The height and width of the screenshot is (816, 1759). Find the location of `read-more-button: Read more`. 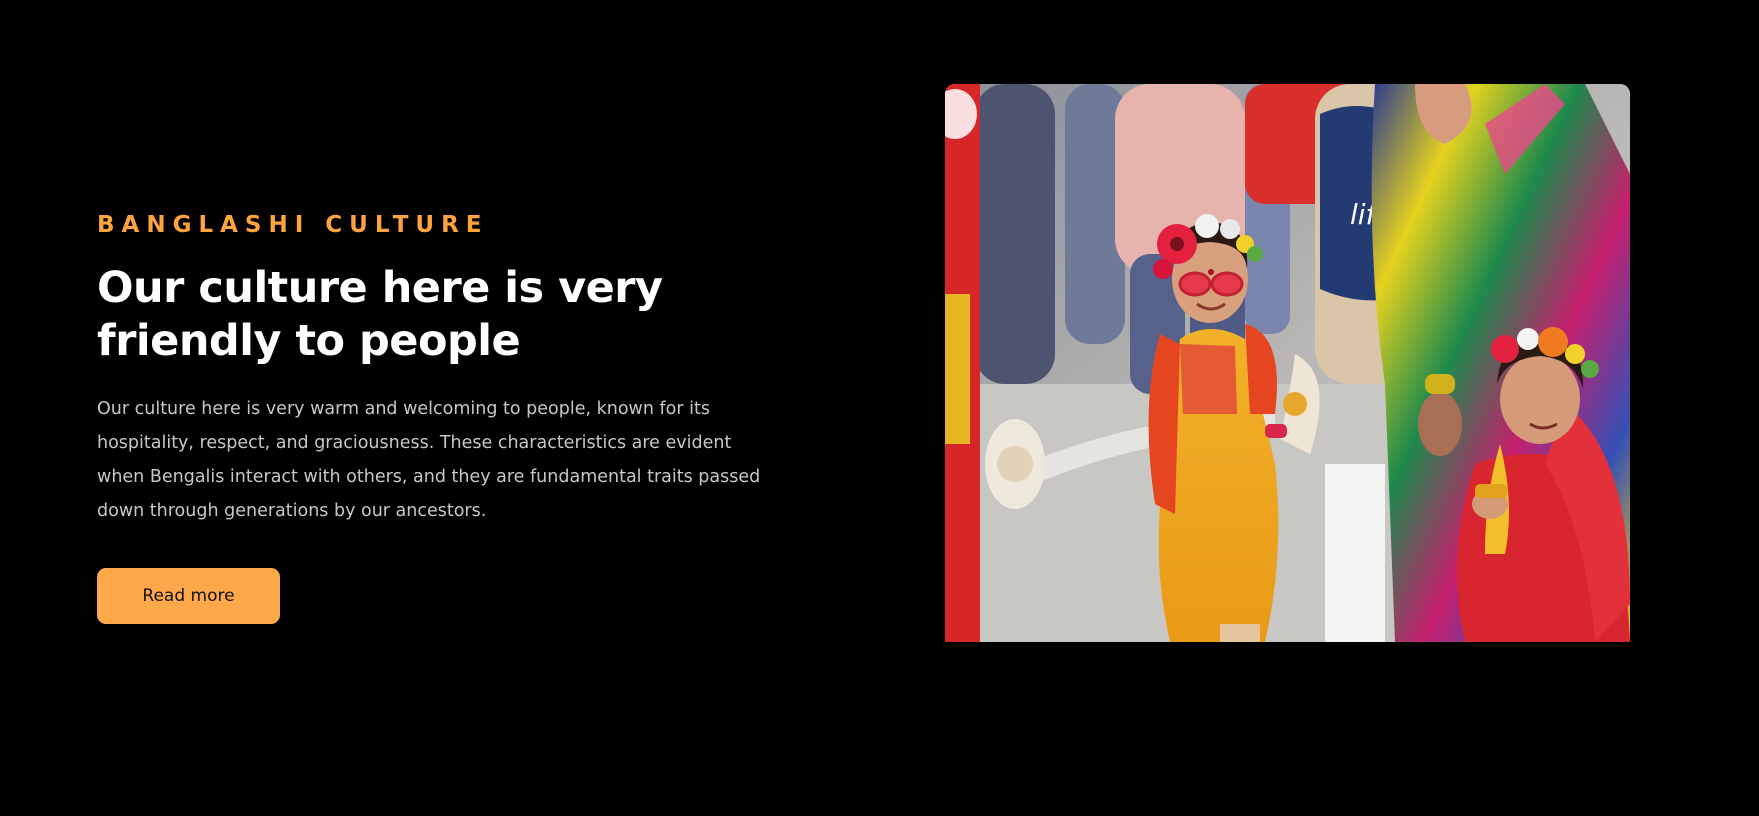

read-more-button: Read more is located at coordinates (188, 596).